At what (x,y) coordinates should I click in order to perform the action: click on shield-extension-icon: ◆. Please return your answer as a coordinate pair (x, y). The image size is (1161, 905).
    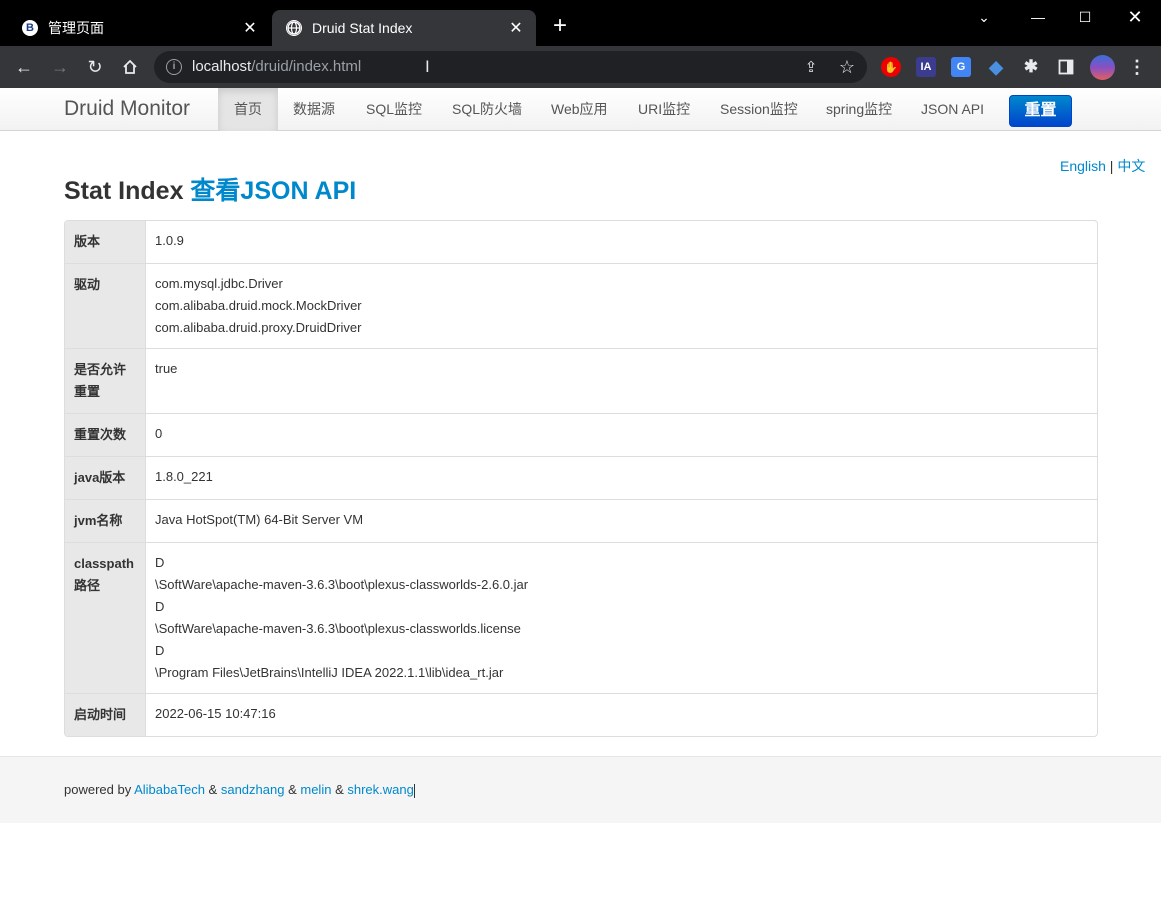
    Looking at the image, I should click on (996, 67).